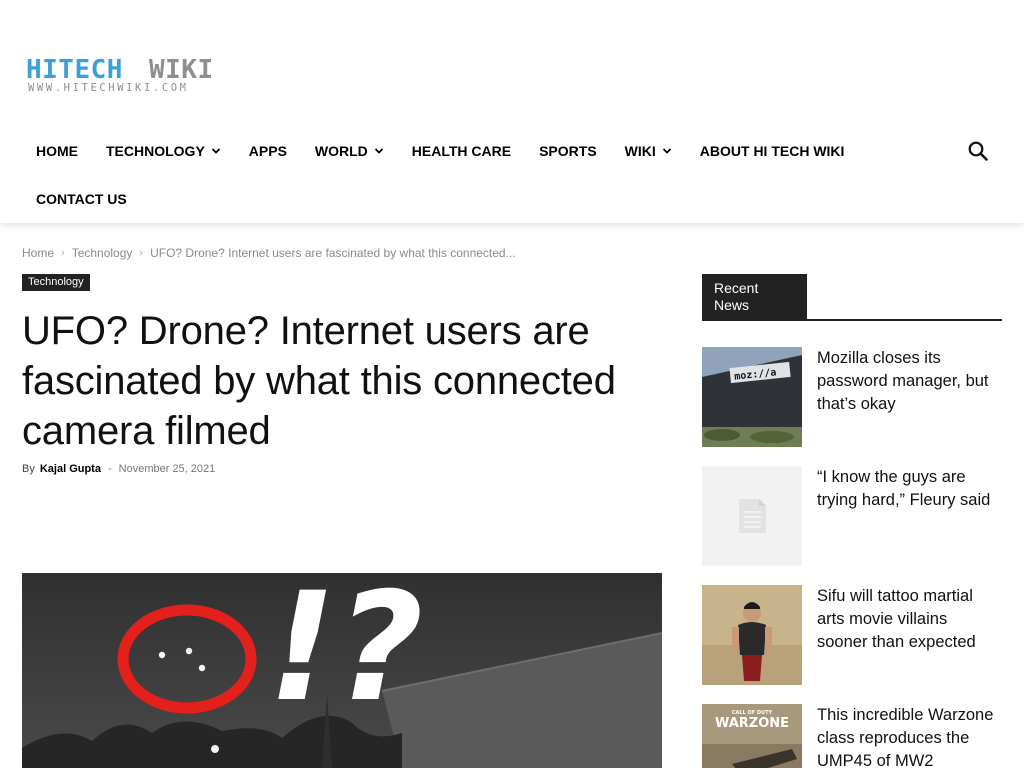 Image resolution: width=1024 pixels, height=768 pixels. What do you see at coordinates (752, 736) in the screenshot?
I see `news-thumbnail: CALL OF DUTY WARZONE` at bounding box center [752, 736].